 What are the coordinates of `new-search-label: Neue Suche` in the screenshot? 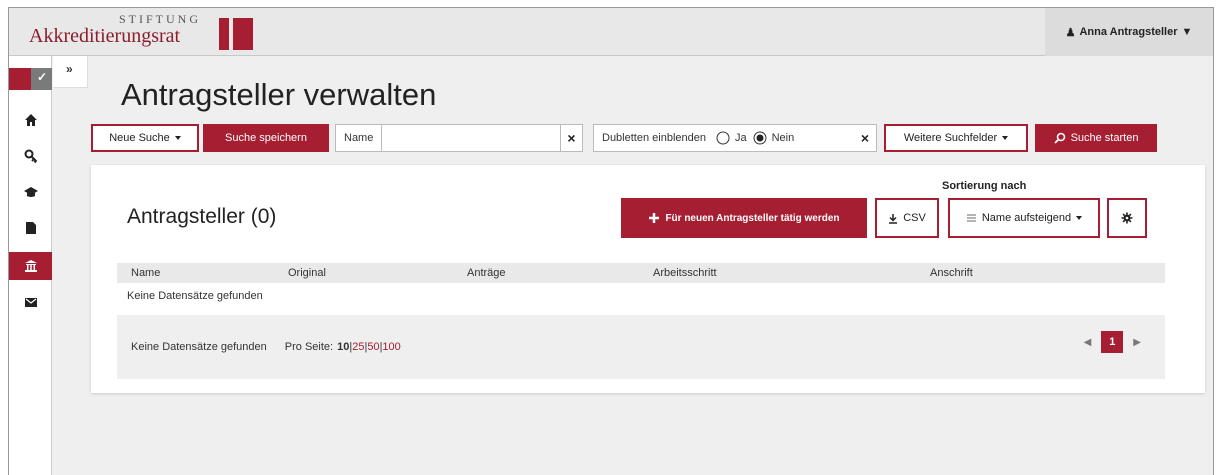 It's located at (139, 138).